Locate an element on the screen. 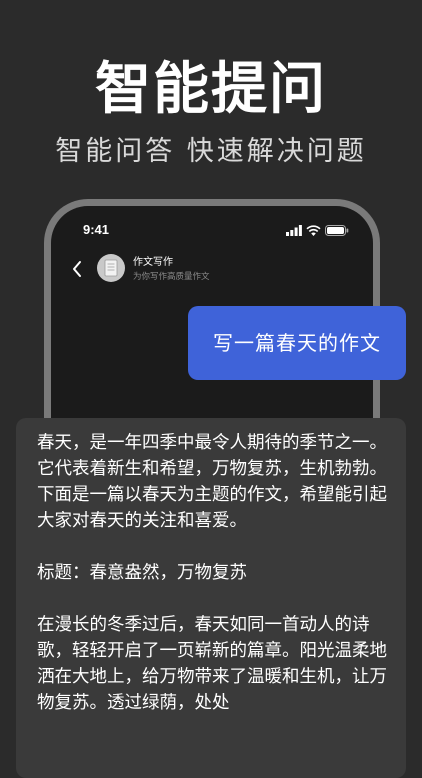 The height and width of the screenshot is (778, 422). wifi-icon is located at coordinates (313, 230).